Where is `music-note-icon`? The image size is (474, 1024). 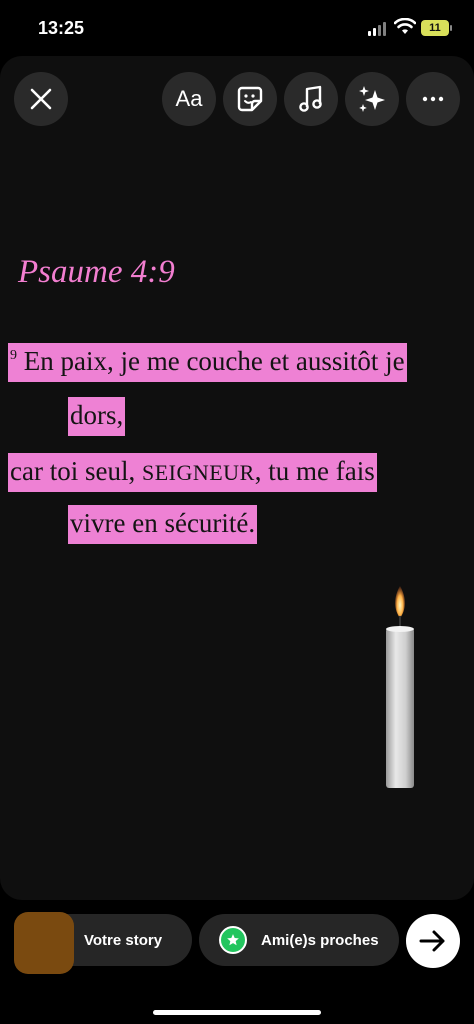
music-note-icon is located at coordinates (310, 98).